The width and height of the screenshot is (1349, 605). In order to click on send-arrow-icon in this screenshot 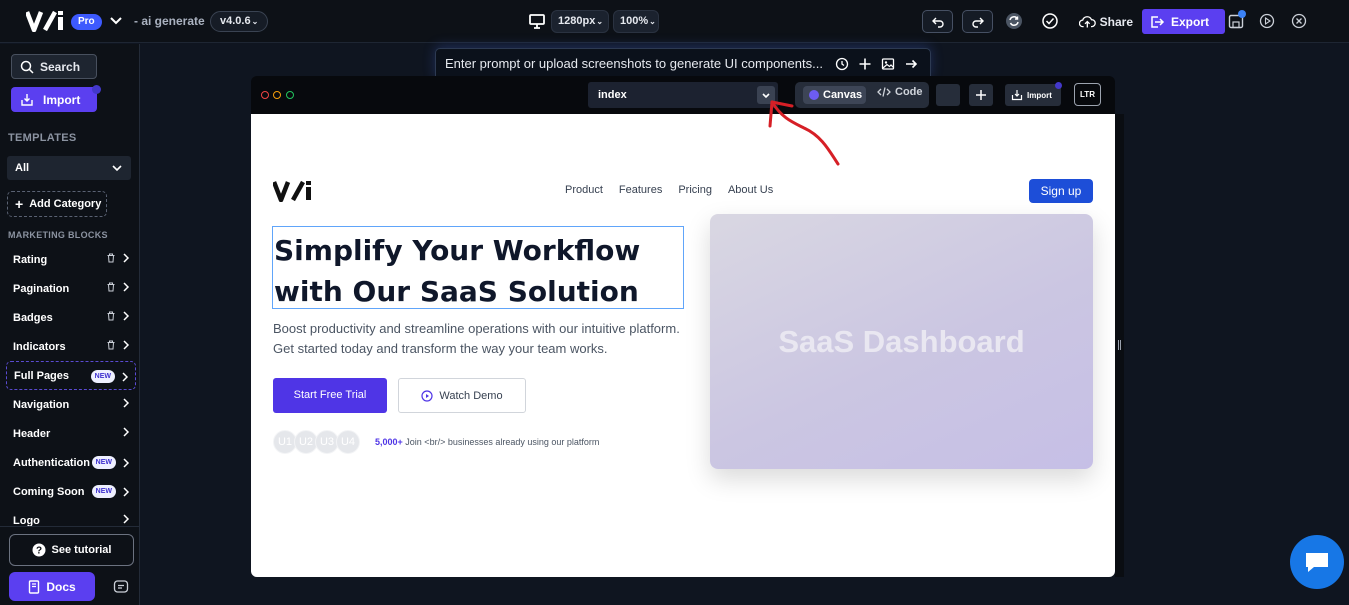, I will do `click(911, 64)`.